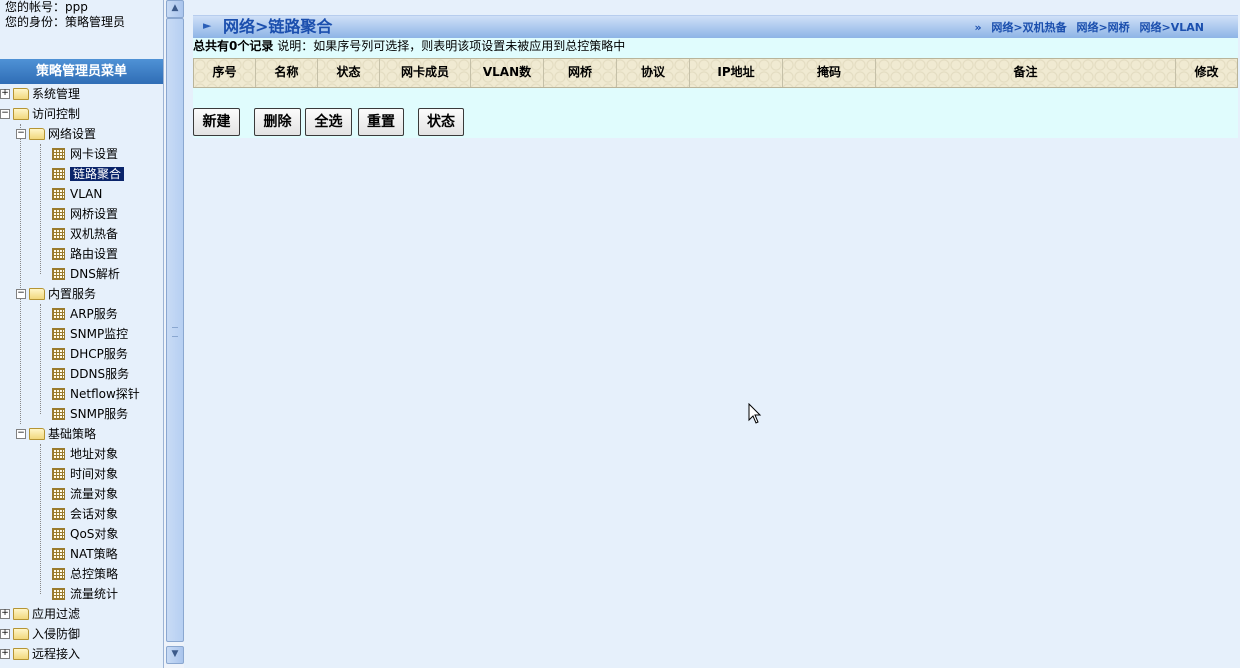  What do you see at coordinates (85, 554) in the screenshot?
I see `tree-item-nat-policy: NAT策略` at bounding box center [85, 554].